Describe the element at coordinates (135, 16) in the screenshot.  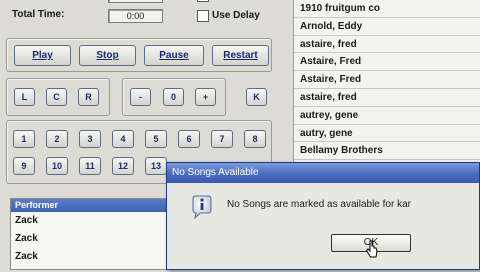
I see `total-time-field: 0:00` at that location.